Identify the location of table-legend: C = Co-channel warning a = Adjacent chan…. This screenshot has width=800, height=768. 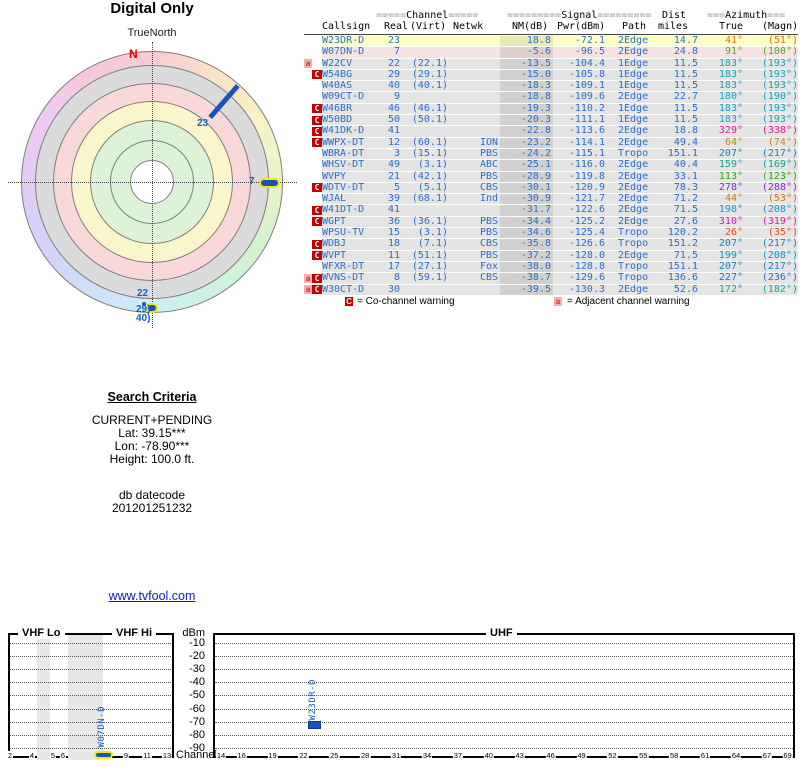
(551, 301).